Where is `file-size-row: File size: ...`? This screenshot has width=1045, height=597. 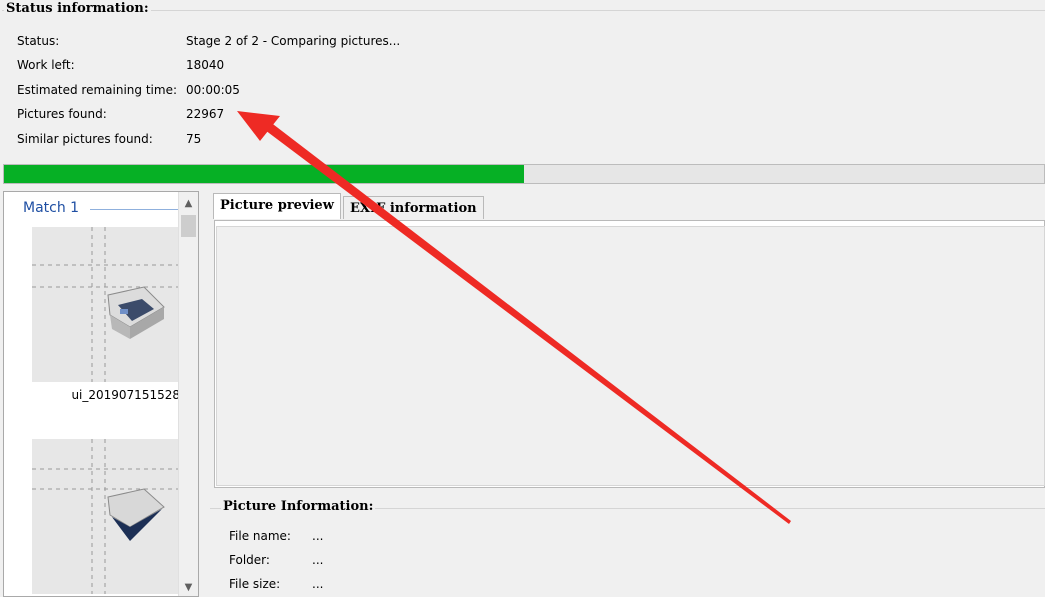 file-size-row: File size: ... is located at coordinates (300, 584).